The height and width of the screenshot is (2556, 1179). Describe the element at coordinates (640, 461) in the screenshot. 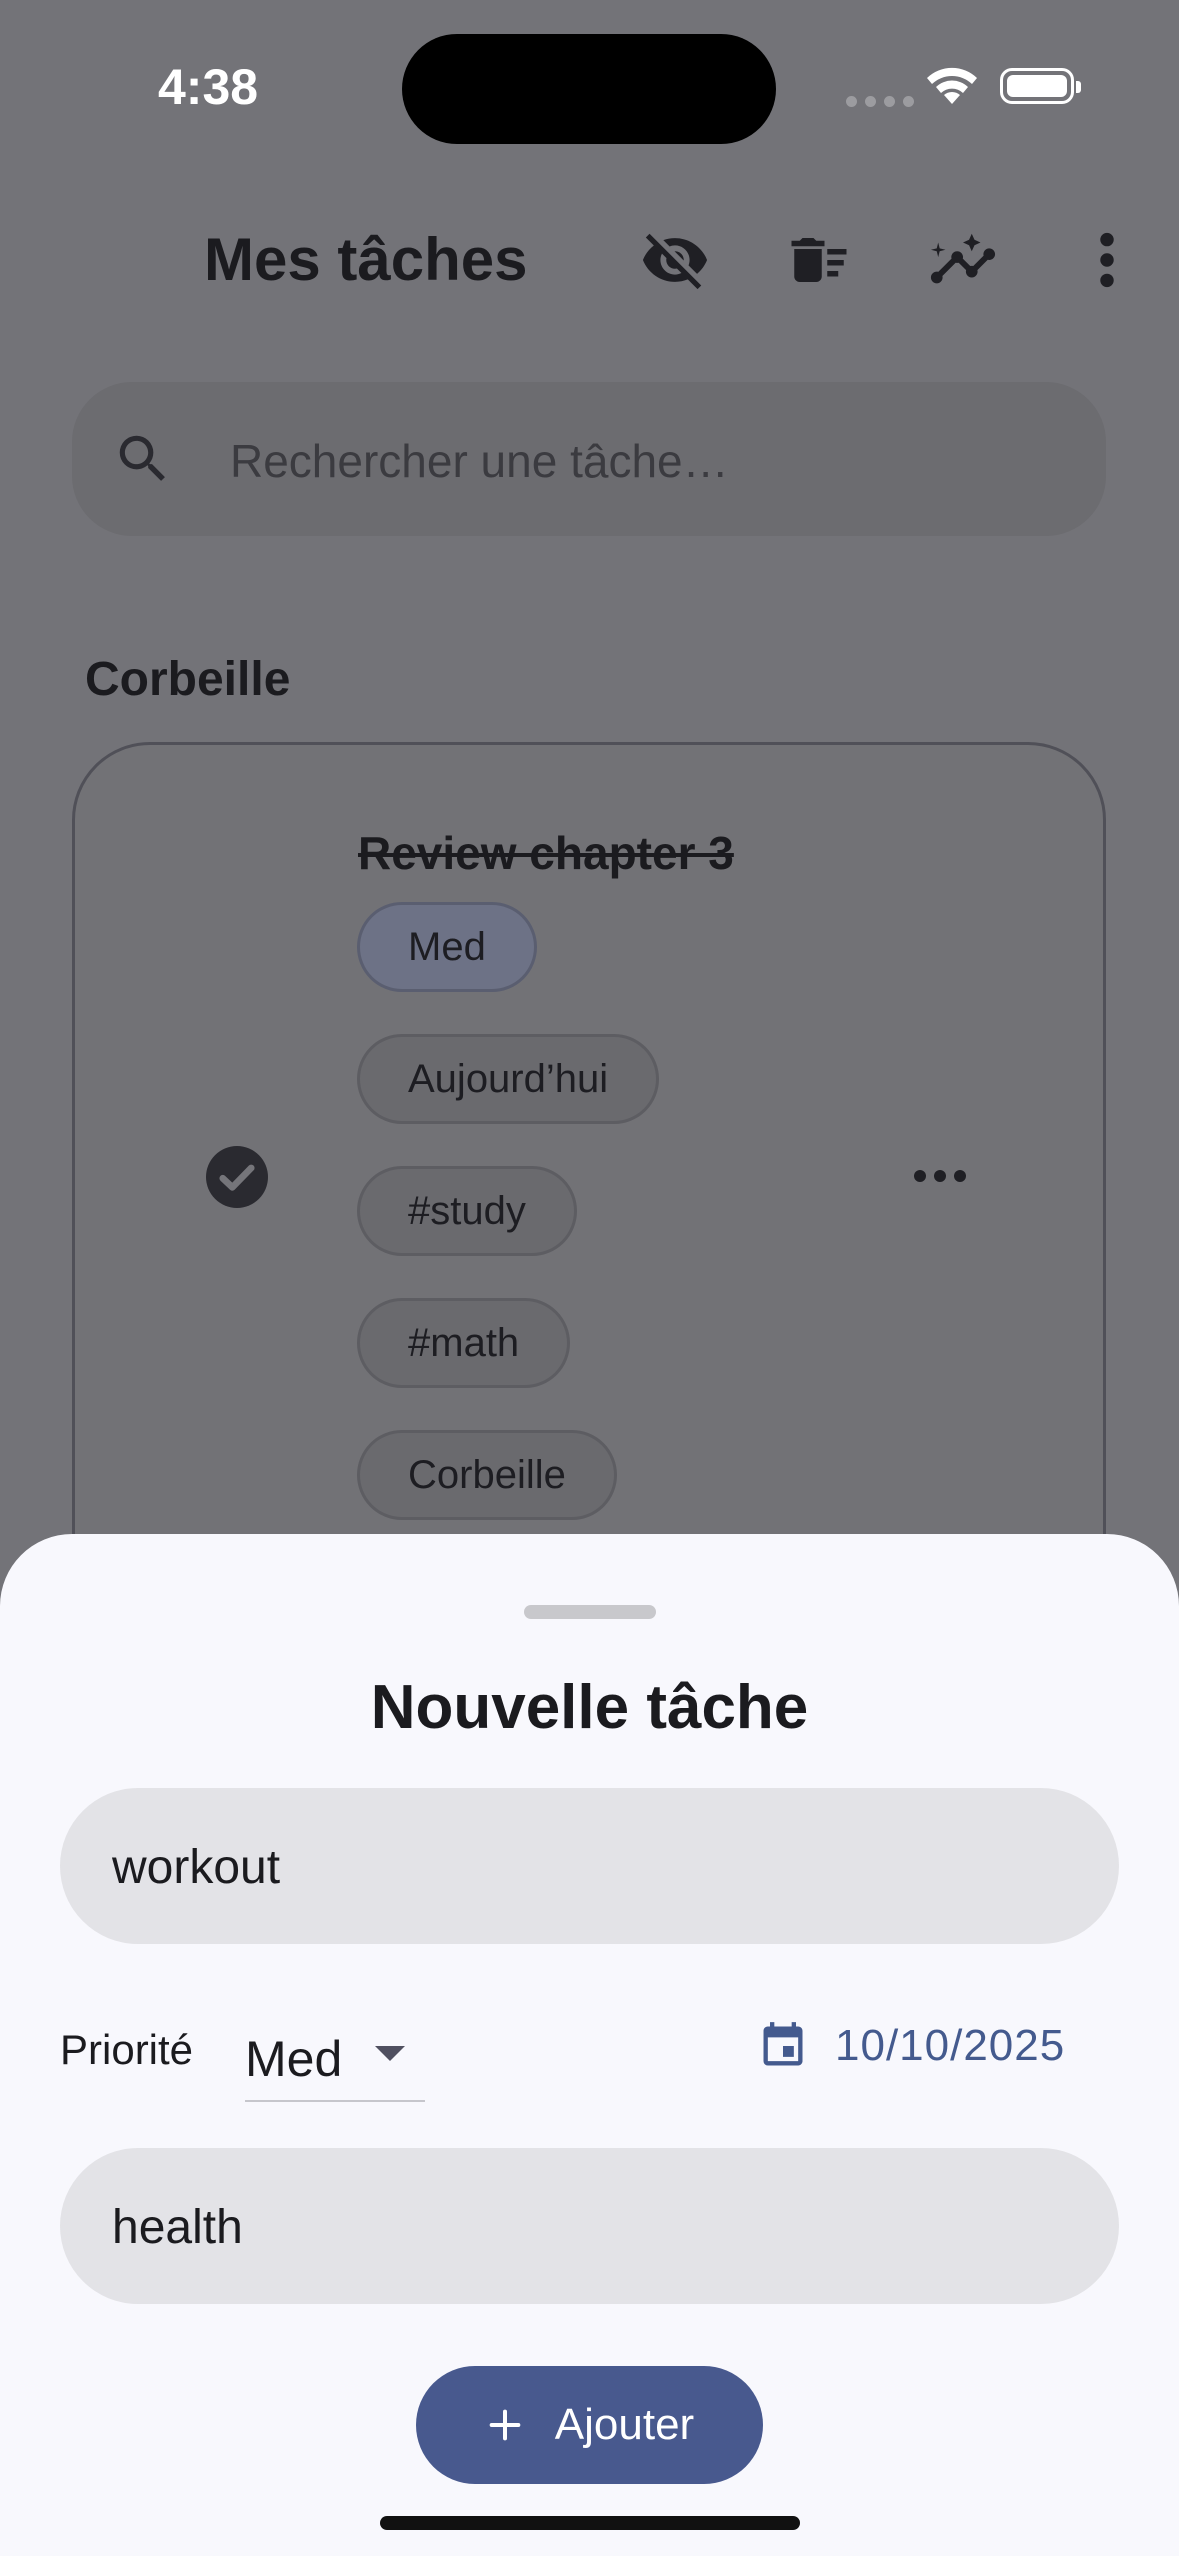

I see `search-input` at that location.